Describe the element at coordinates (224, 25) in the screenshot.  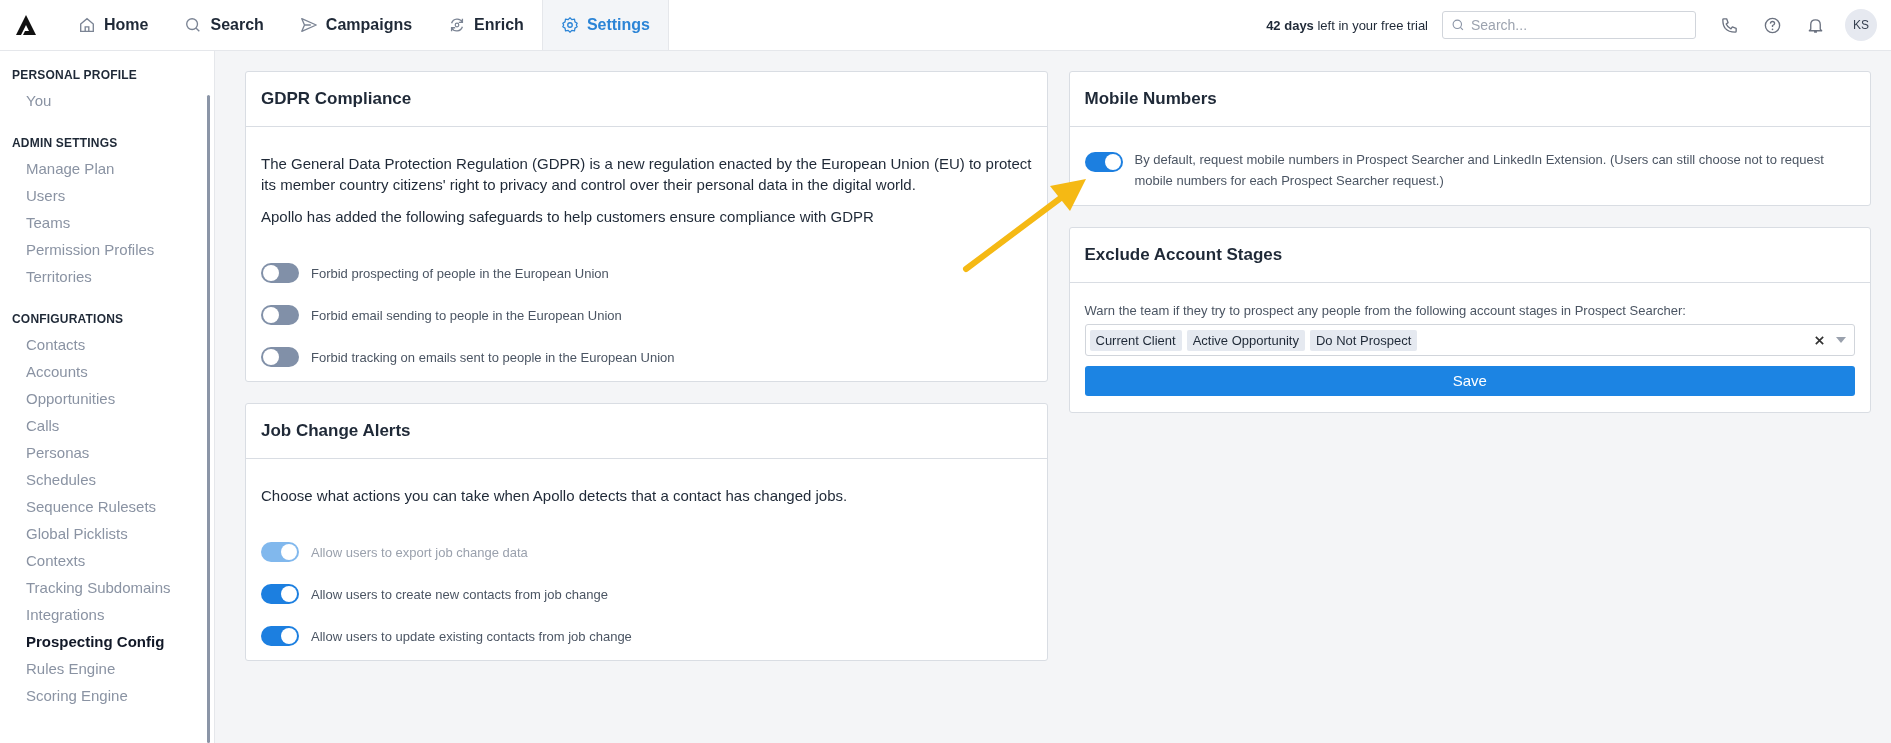
I see `nav-tab: Search` at that location.